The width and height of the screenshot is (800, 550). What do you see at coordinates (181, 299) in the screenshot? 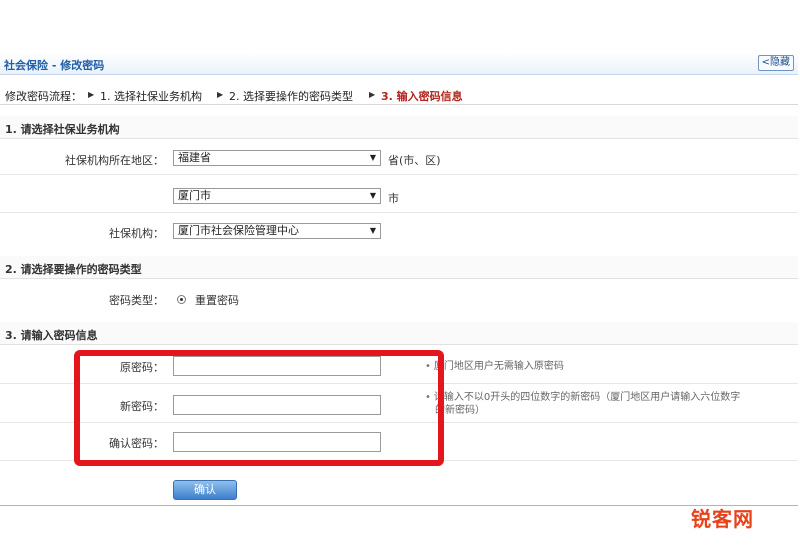
I see `reset-password-radio` at bounding box center [181, 299].